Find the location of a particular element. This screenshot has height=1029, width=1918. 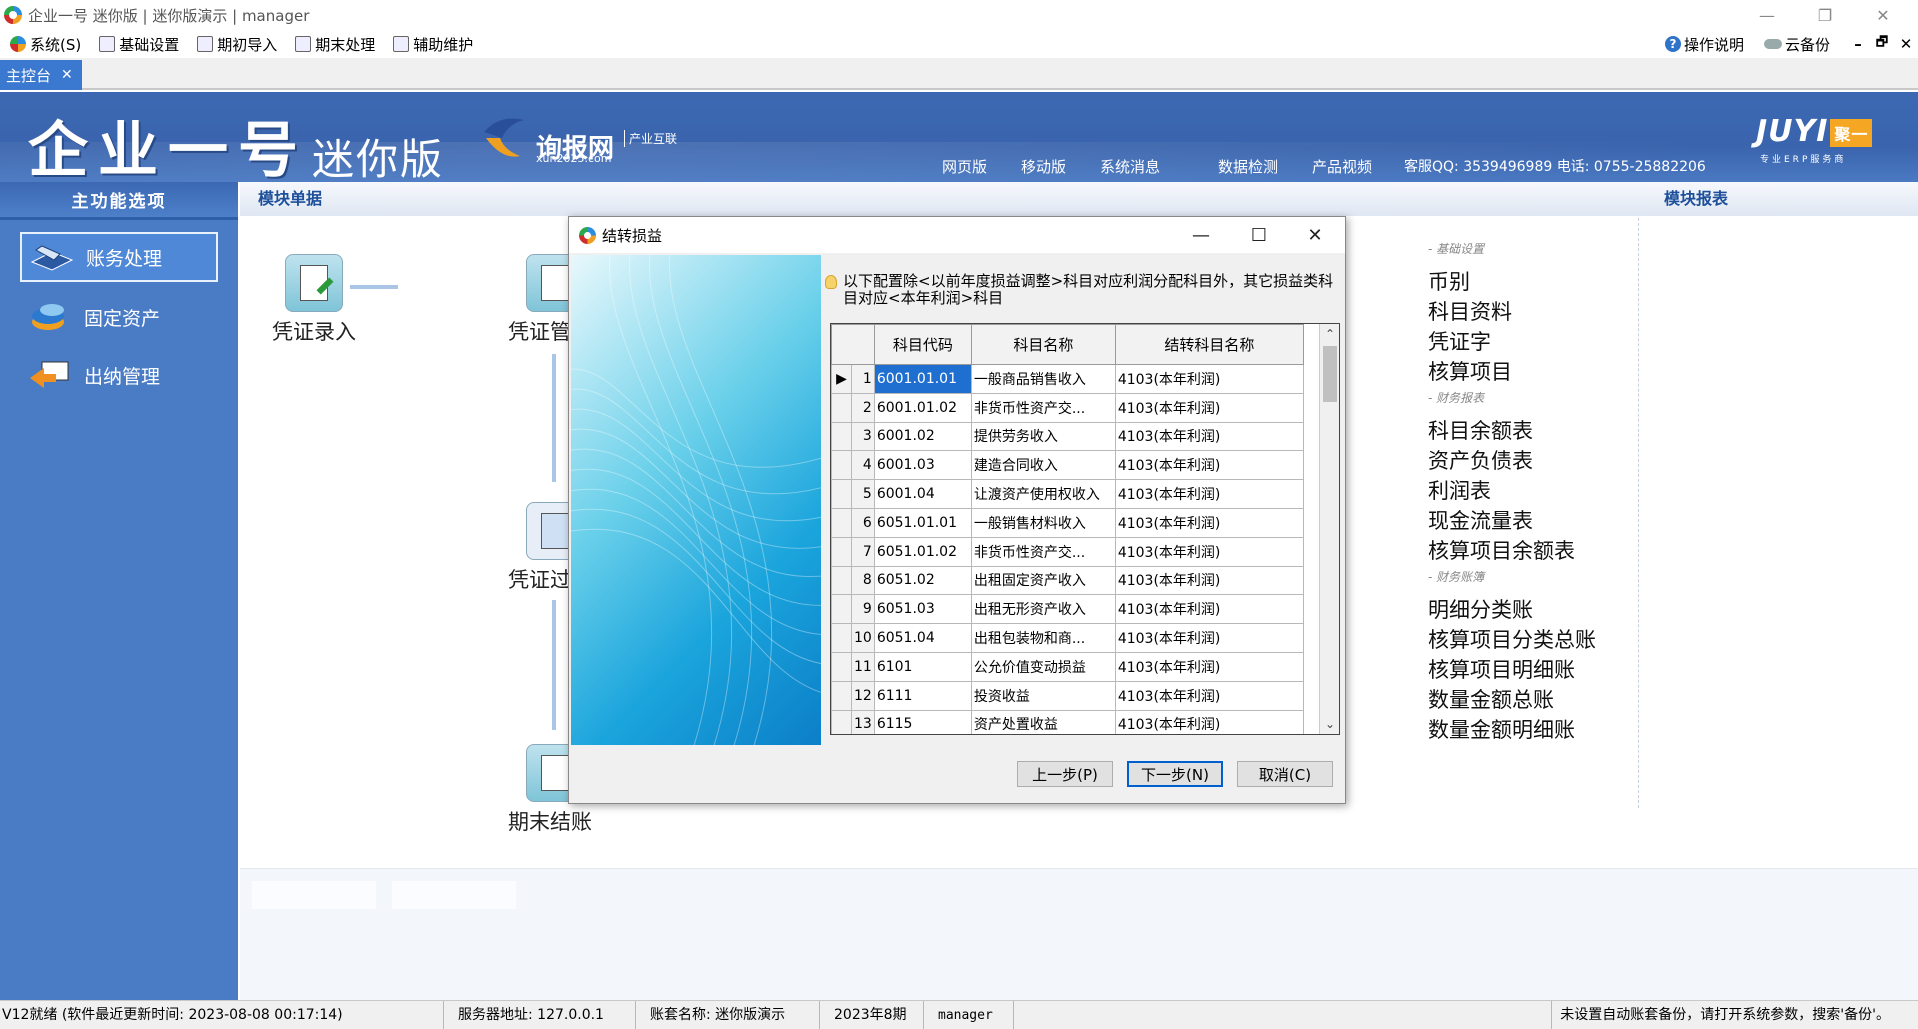

cell-name: 一般销售材料收入 is located at coordinates (1043, 522).